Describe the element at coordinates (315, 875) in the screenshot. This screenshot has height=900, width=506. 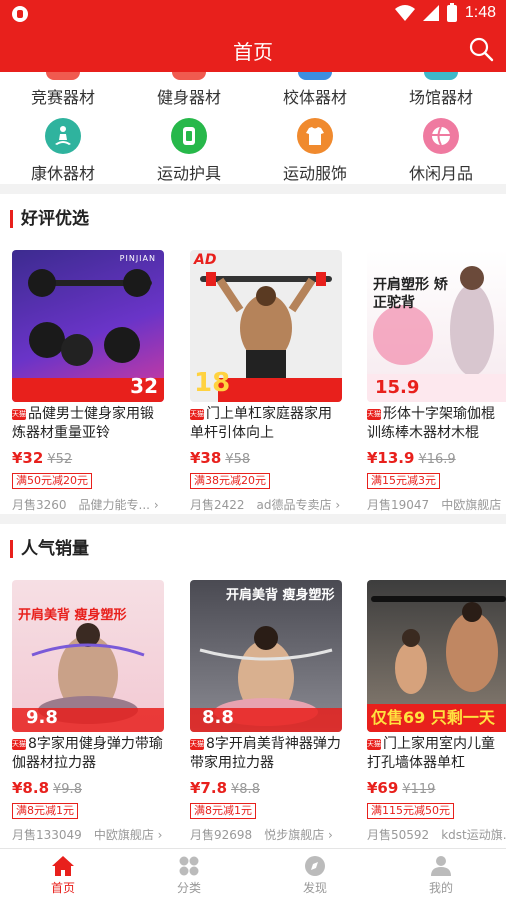
I see `tab-discover: 发现` at that location.